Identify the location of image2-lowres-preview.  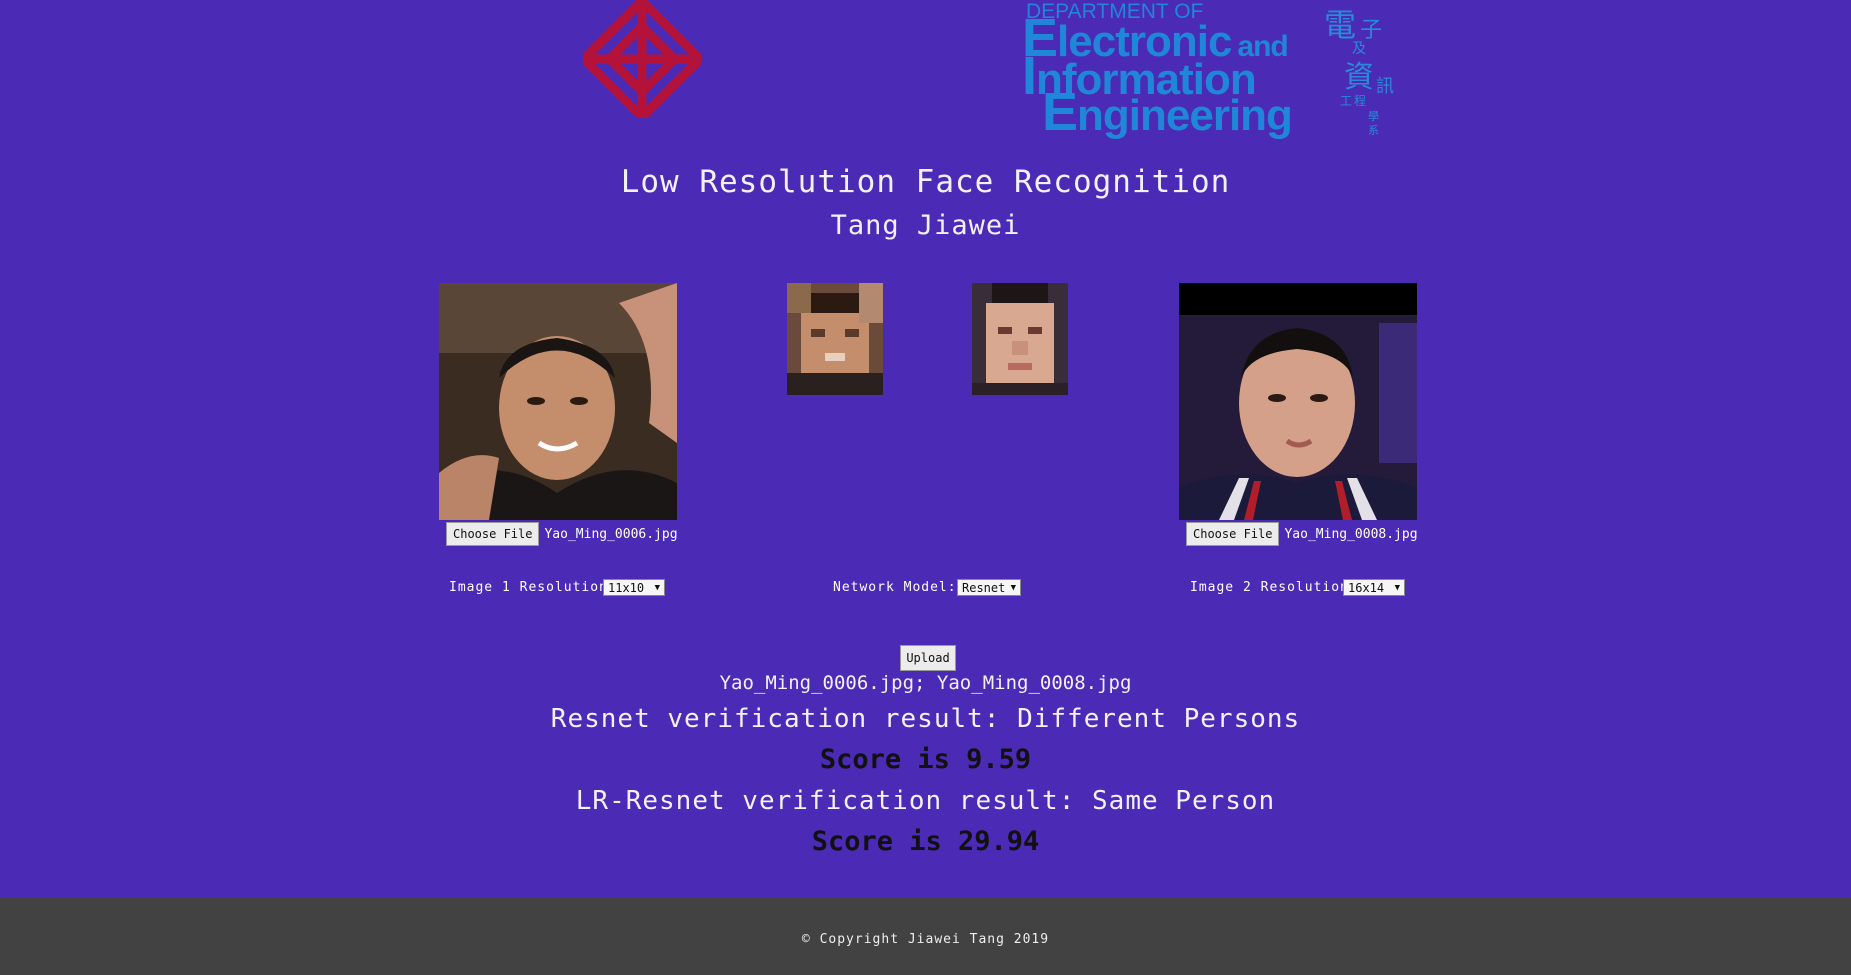
(1020, 339).